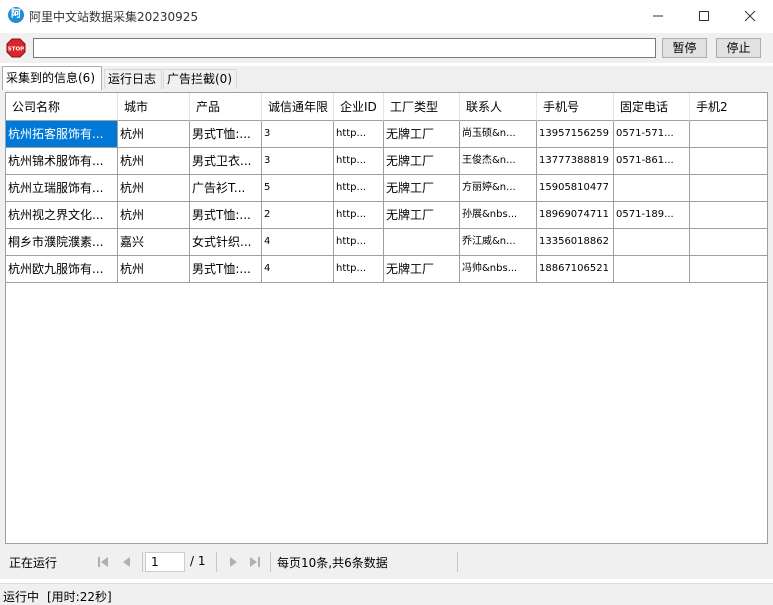 The height and width of the screenshot is (605, 773). What do you see at coordinates (154, 242) in the screenshot?
I see `table-cell: 嘉兴` at bounding box center [154, 242].